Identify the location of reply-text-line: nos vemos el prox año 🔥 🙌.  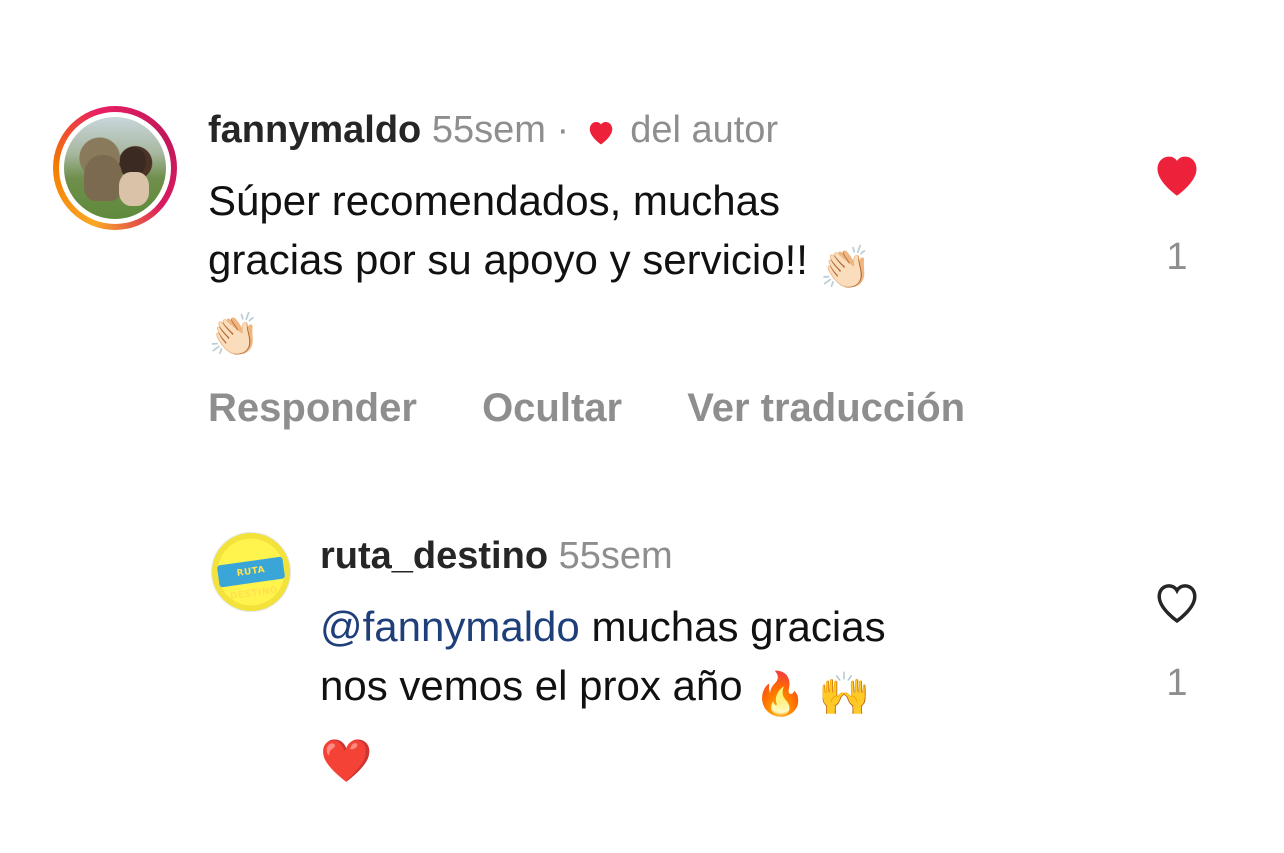
(700, 689).